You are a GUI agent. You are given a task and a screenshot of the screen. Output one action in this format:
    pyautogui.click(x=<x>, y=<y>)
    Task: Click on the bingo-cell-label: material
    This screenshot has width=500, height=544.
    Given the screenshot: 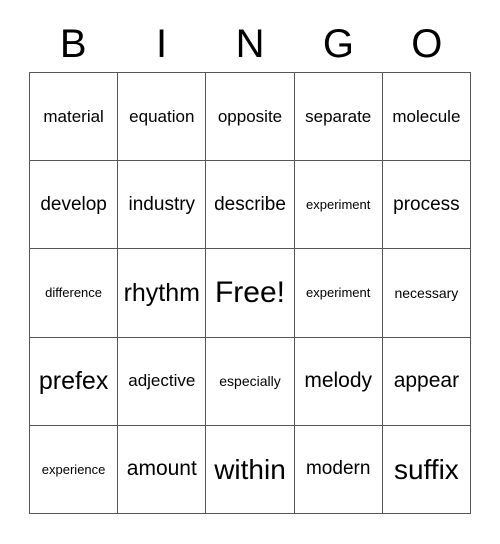 What is the action you would take?
    pyautogui.click(x=73, y=116)
    